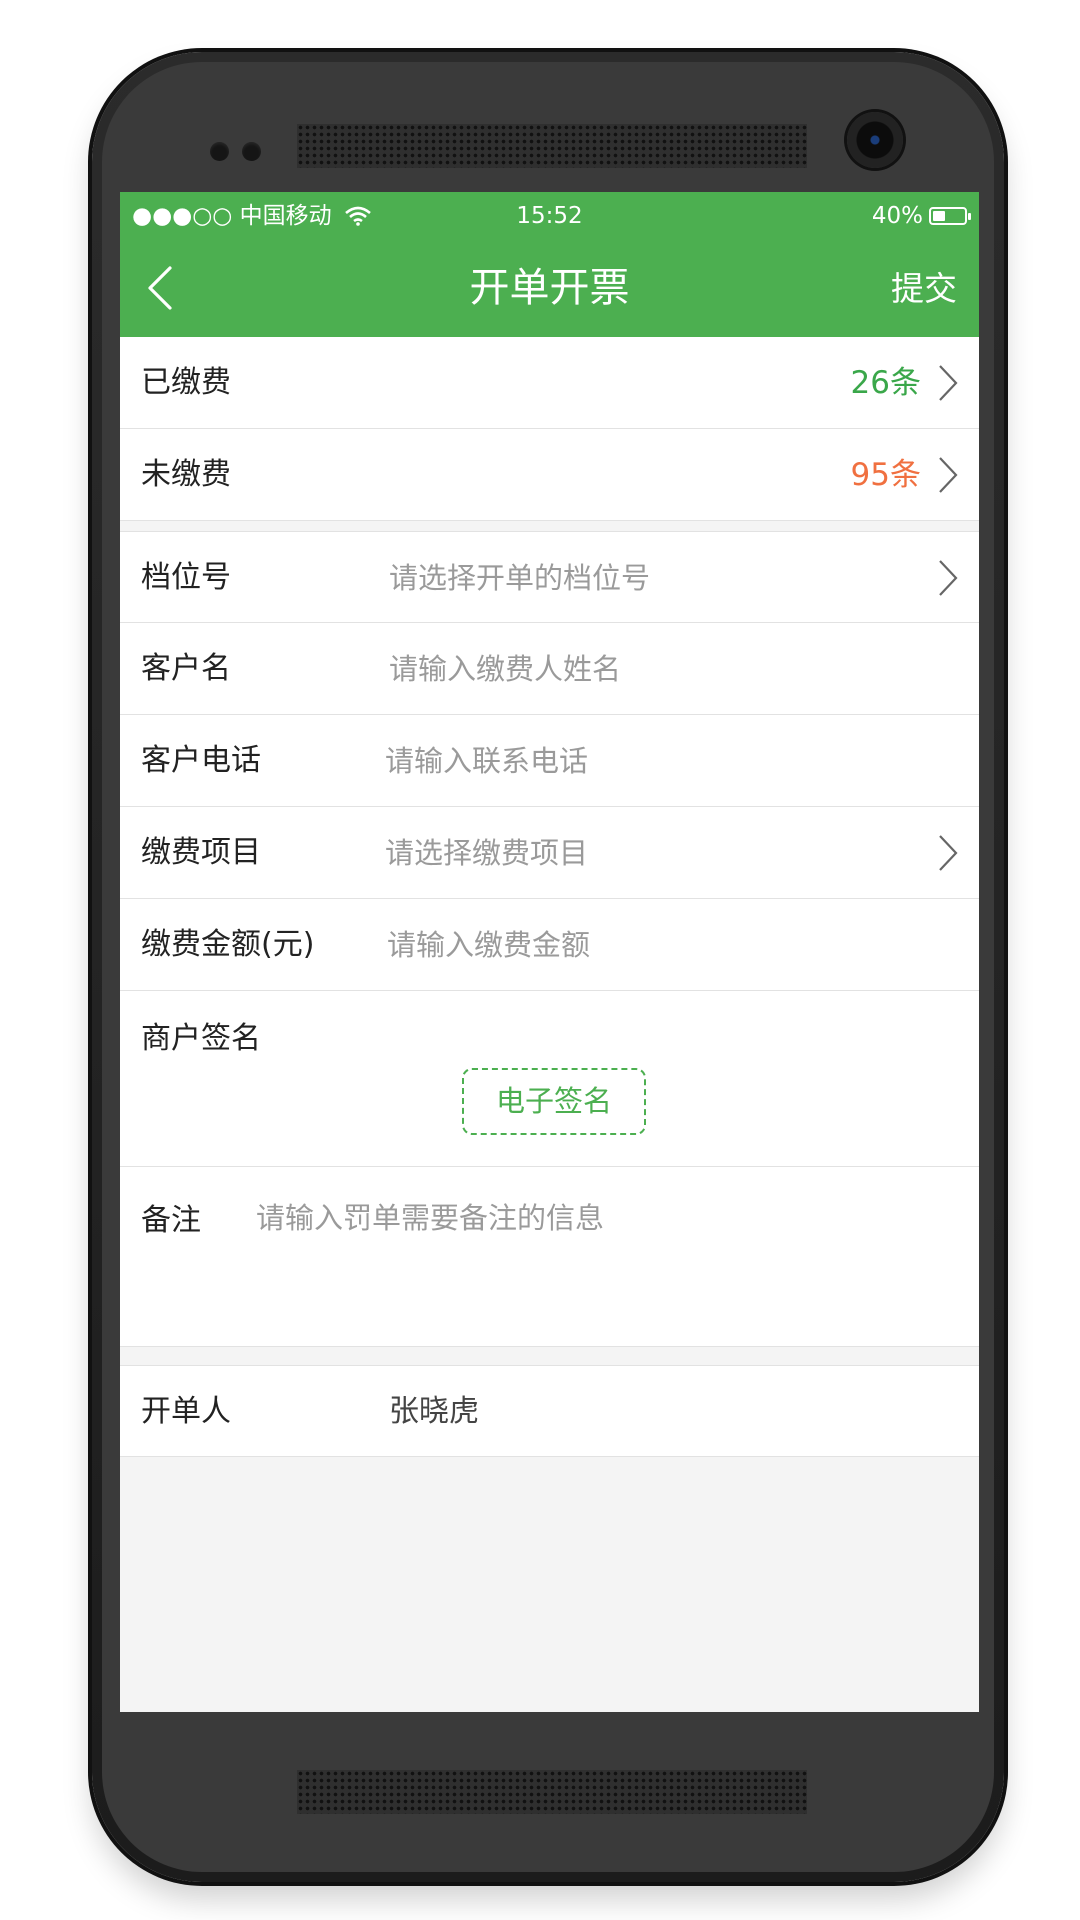 The width and height of the screenshot is (1080, 1920). I want to click on customer-phone-row: 客户电话 请输入联系电话, so click(549, 761).